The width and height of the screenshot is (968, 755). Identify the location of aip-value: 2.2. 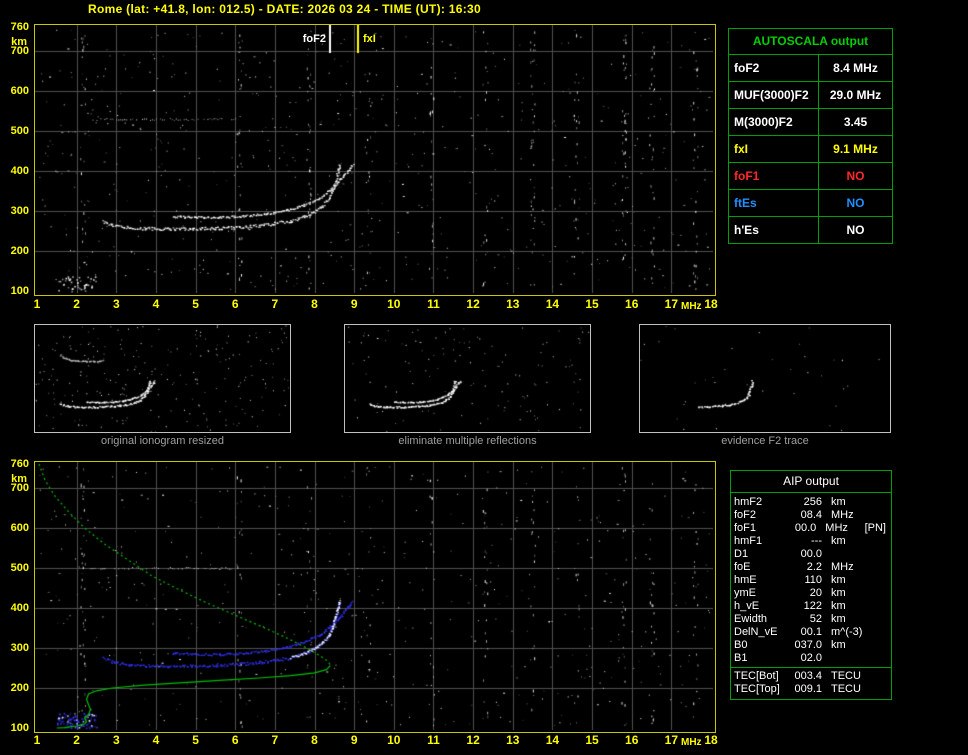
(814, 567).